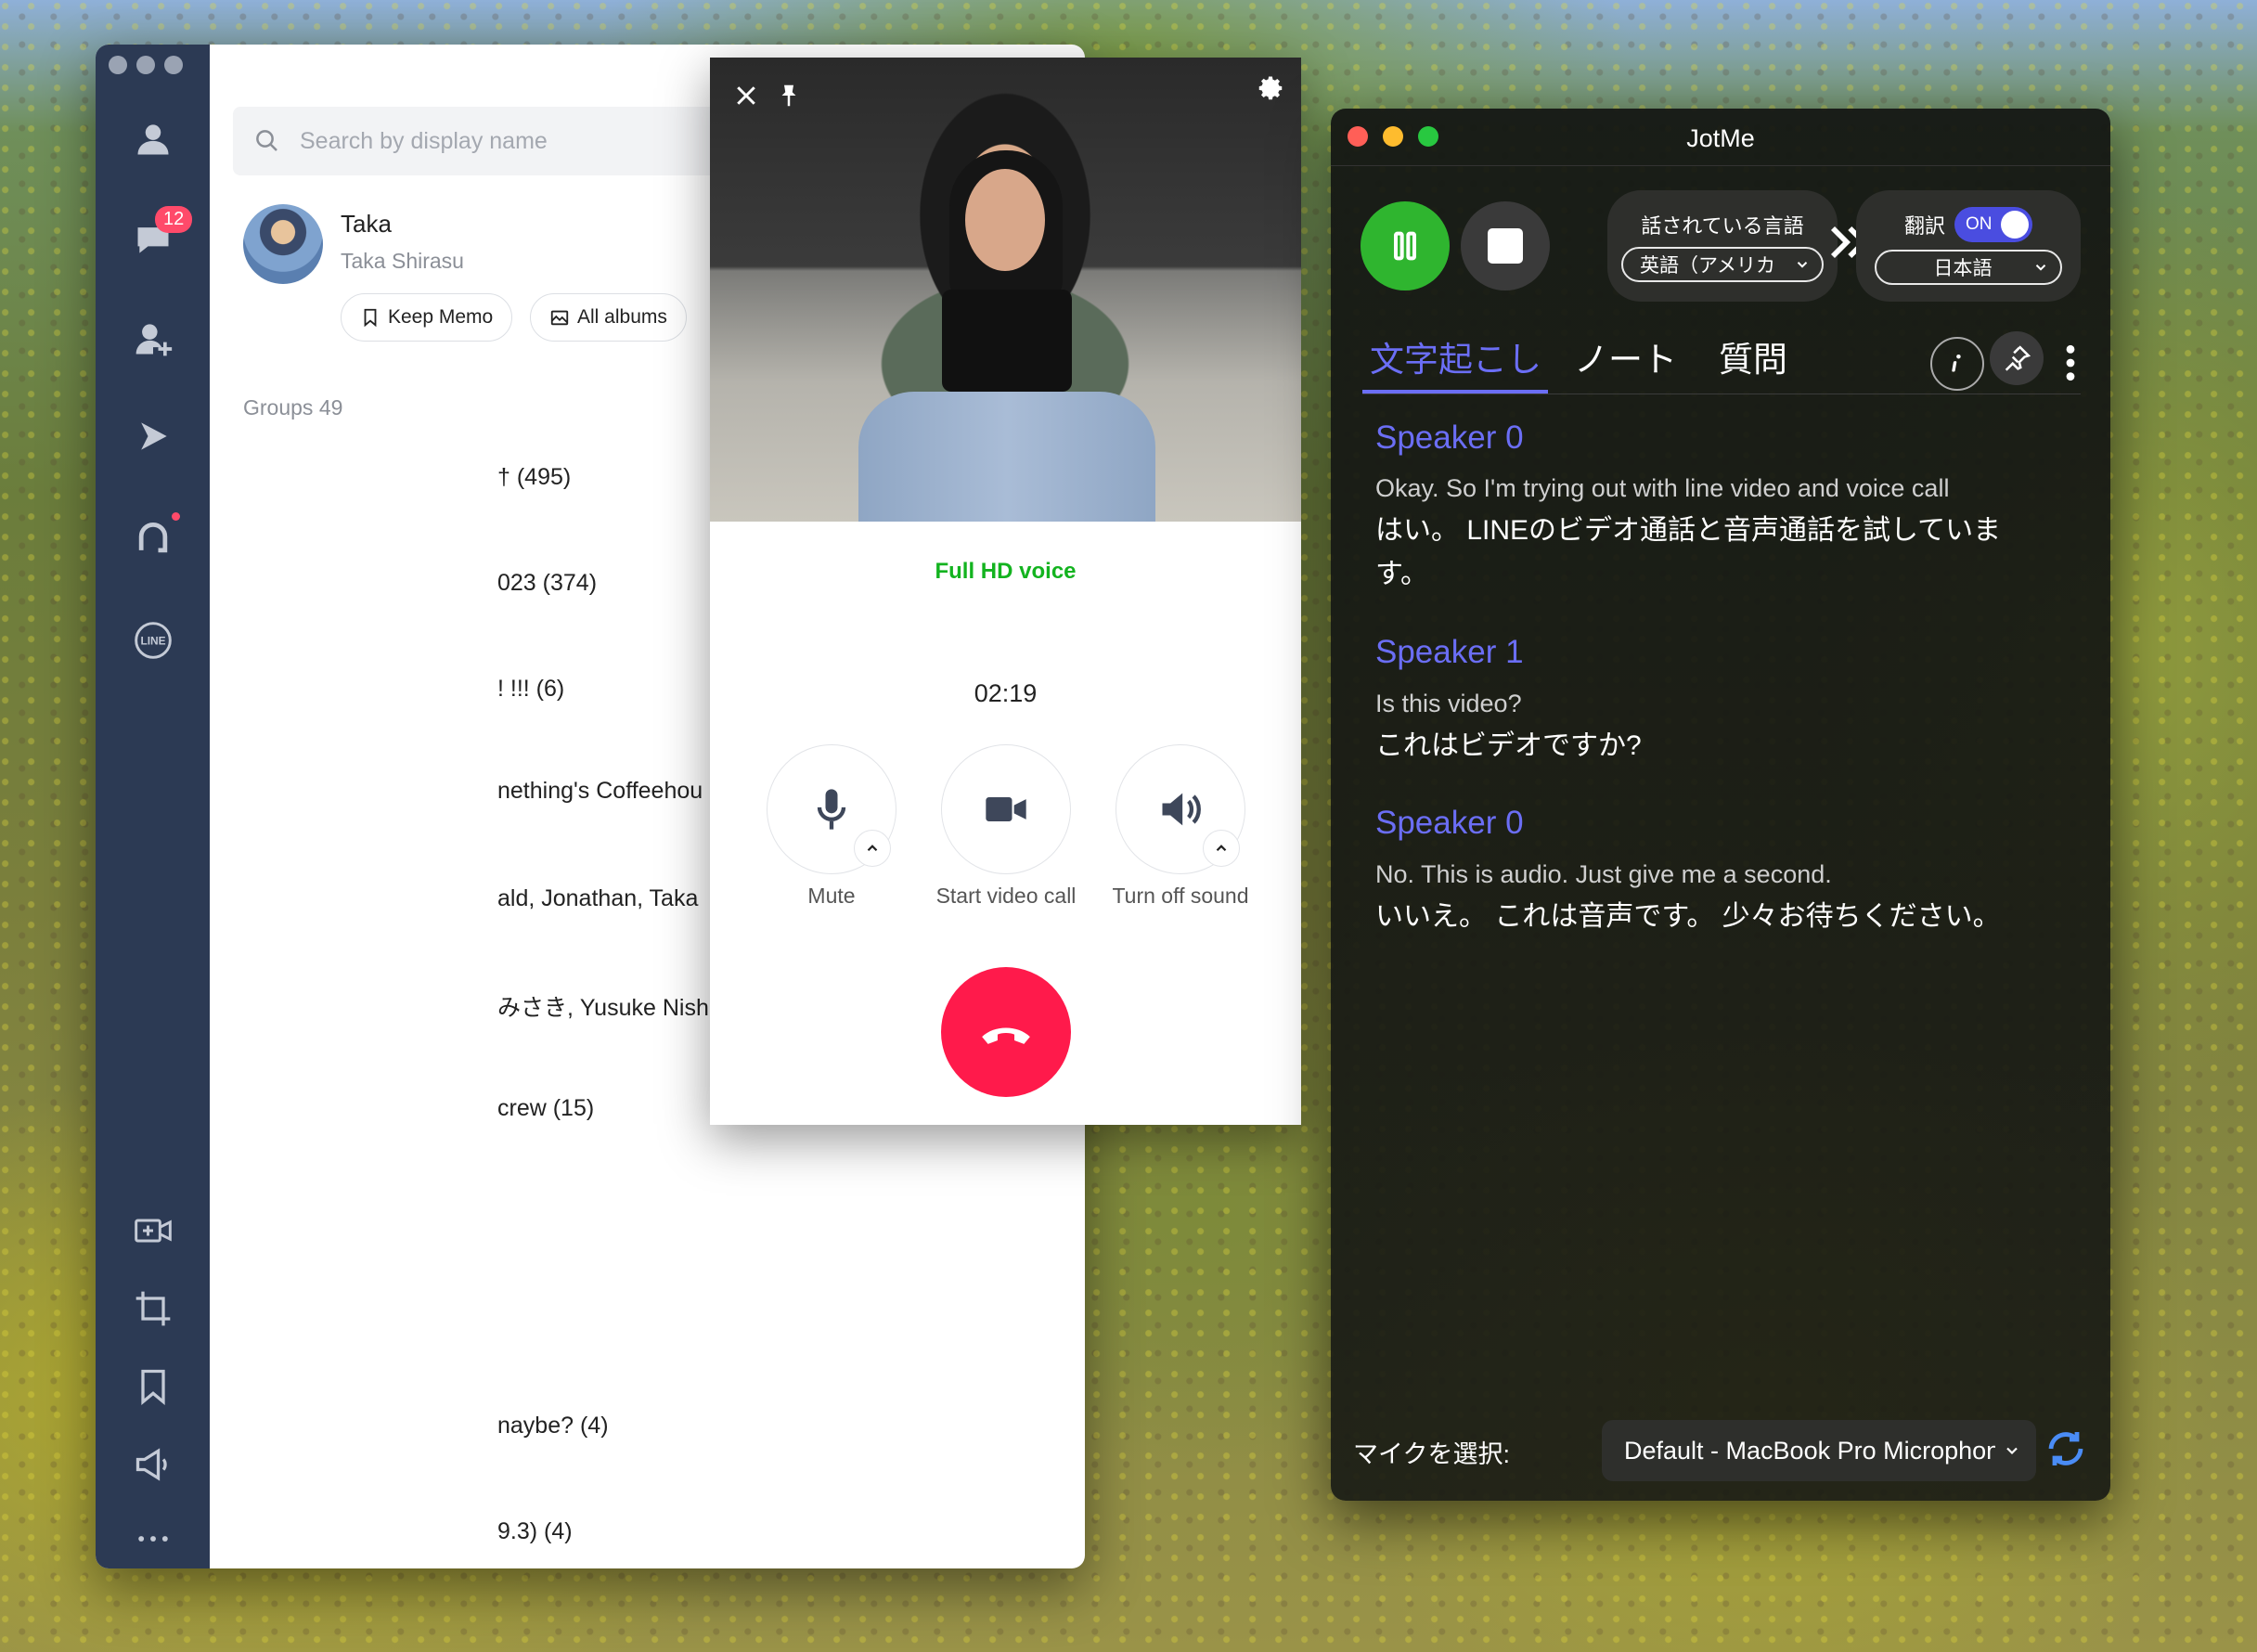 The width and height of the screenshot is (2257, 1652). What do you see at coordinates (608, 317) in the screenshot?
I see `all-albums-button: All albums` at bounding box center [608, 317].